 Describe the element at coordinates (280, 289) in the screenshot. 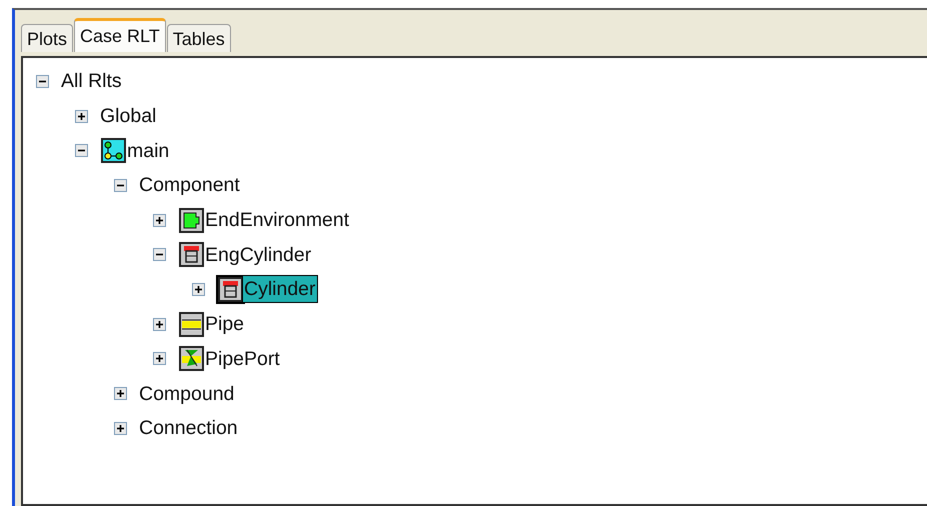

I see `tree-item: Cylinder` at that location.